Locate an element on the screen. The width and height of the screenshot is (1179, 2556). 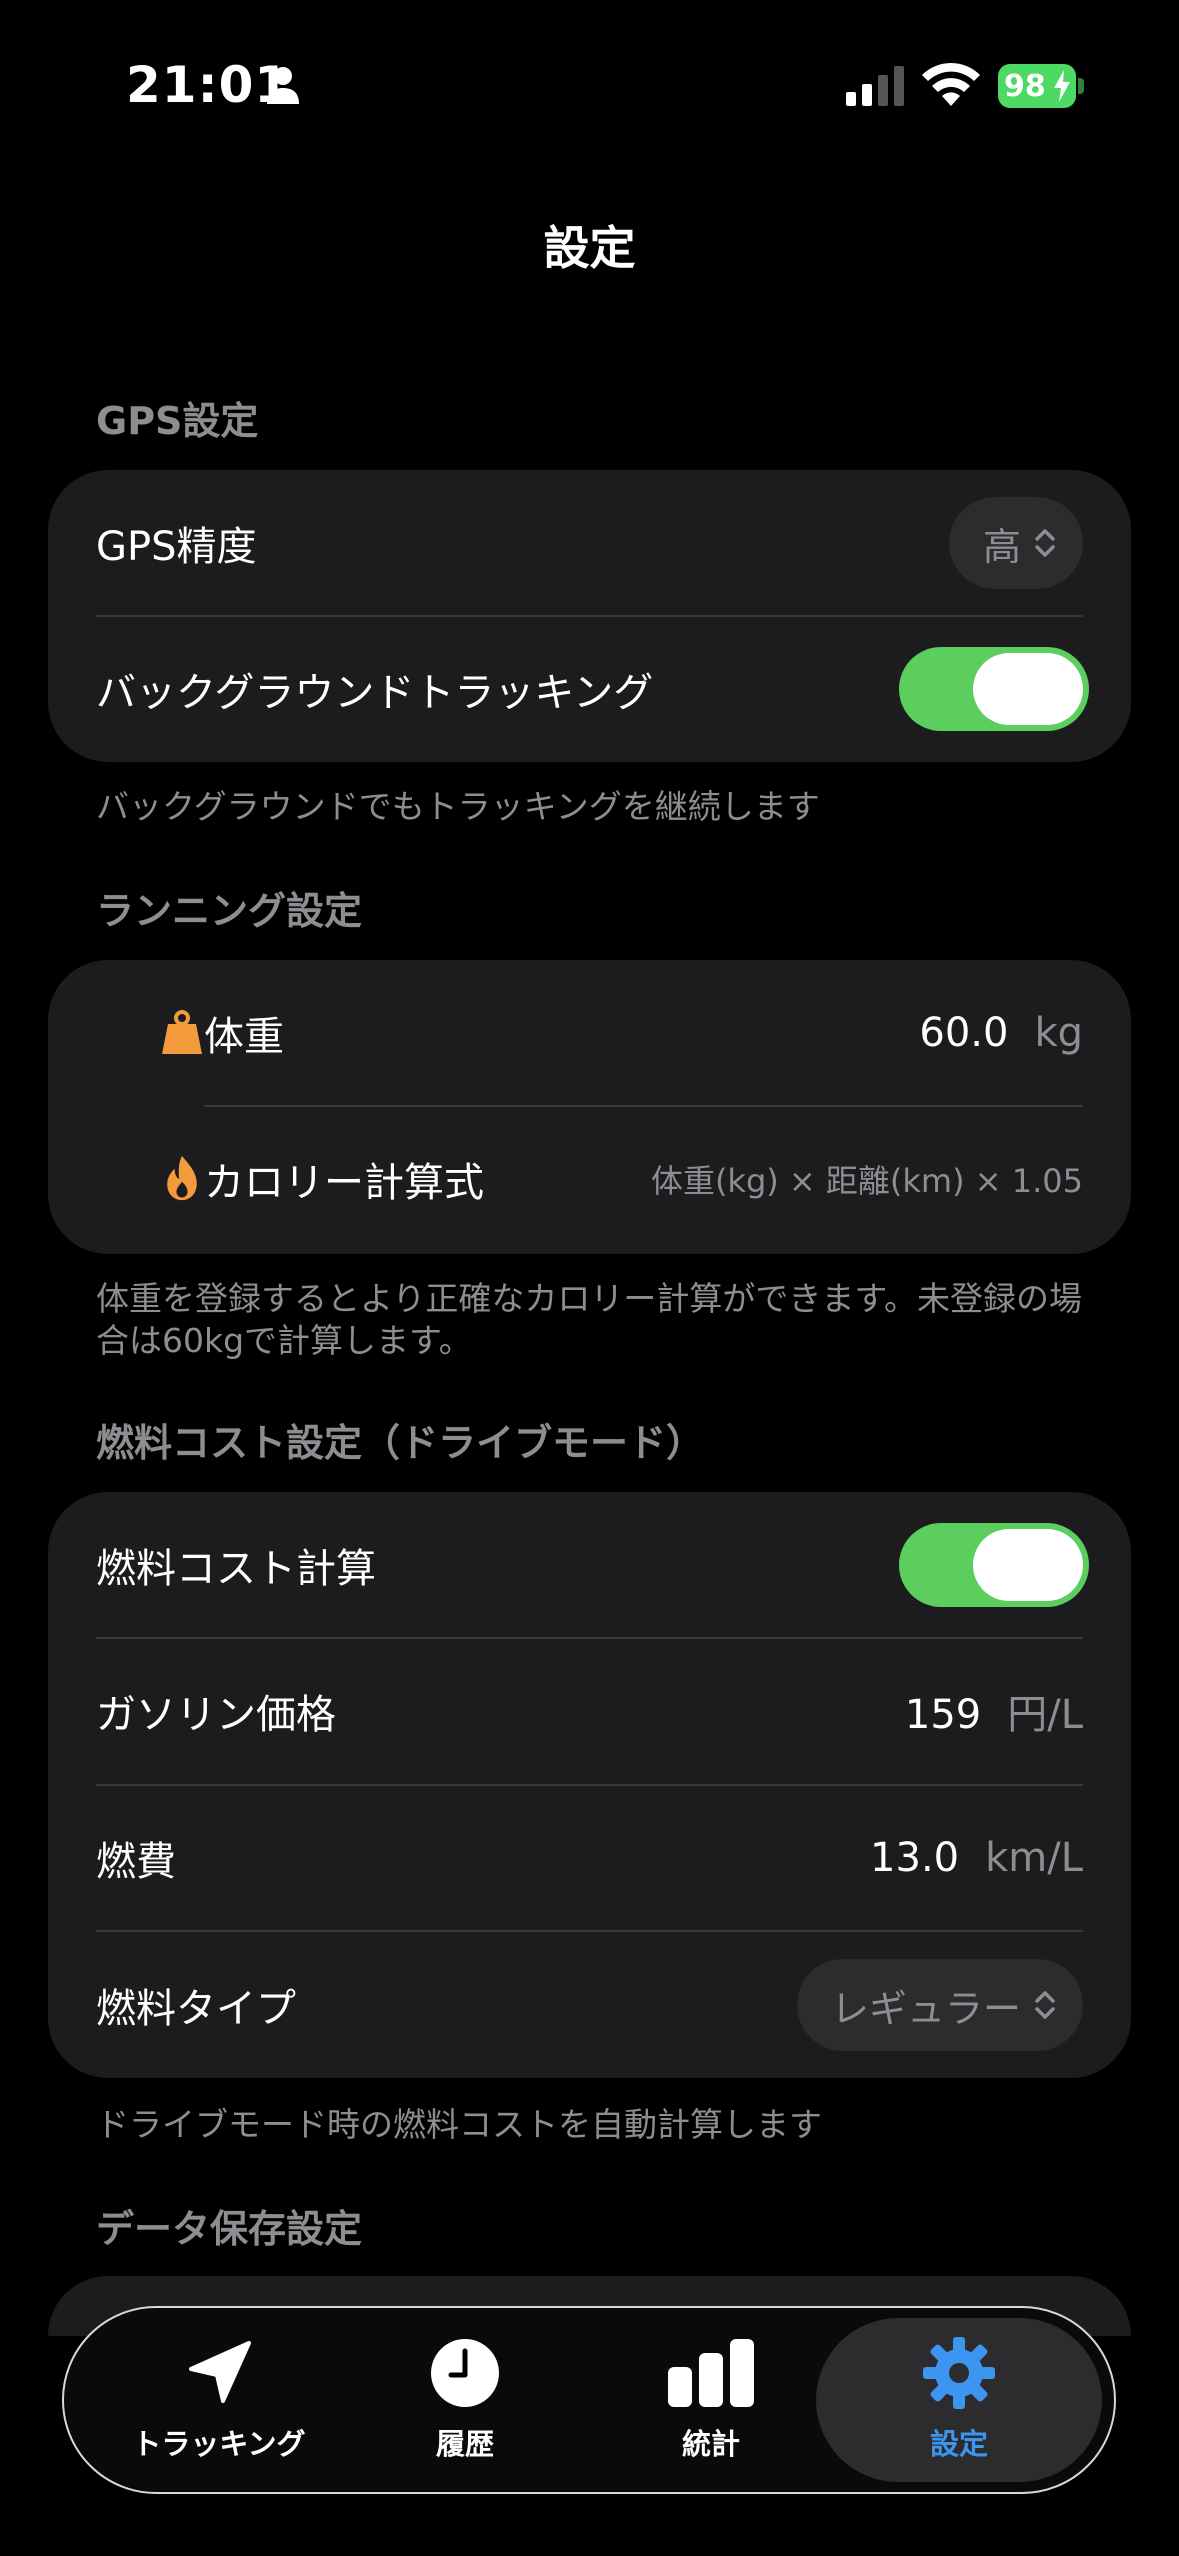
person-icon is located at coordinates (283, 85).